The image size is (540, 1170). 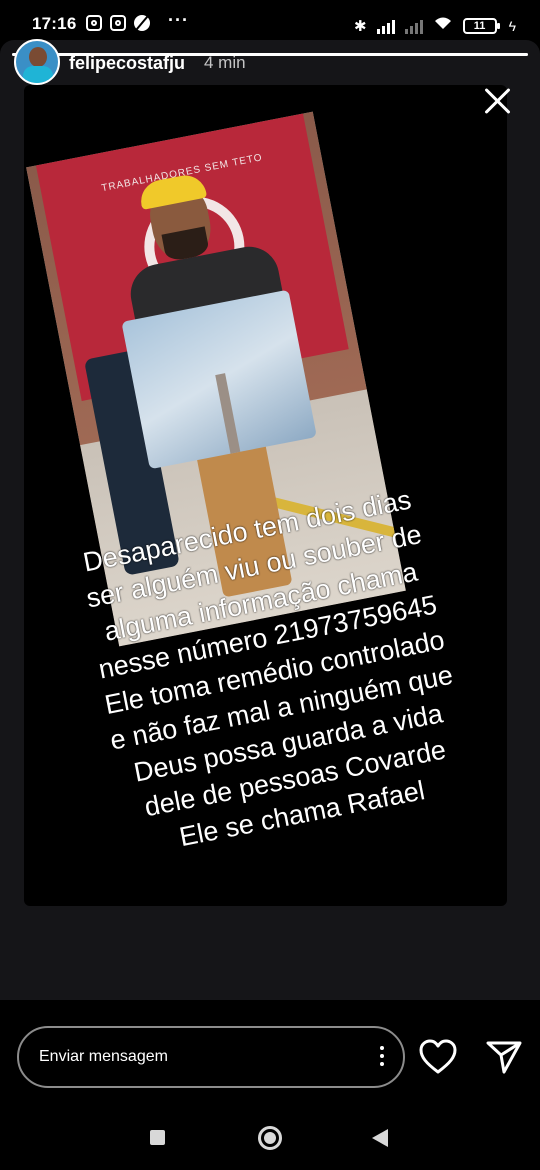 I want to click on message-placeholder: Enviar mensagem, so click(x=103, y=1056).